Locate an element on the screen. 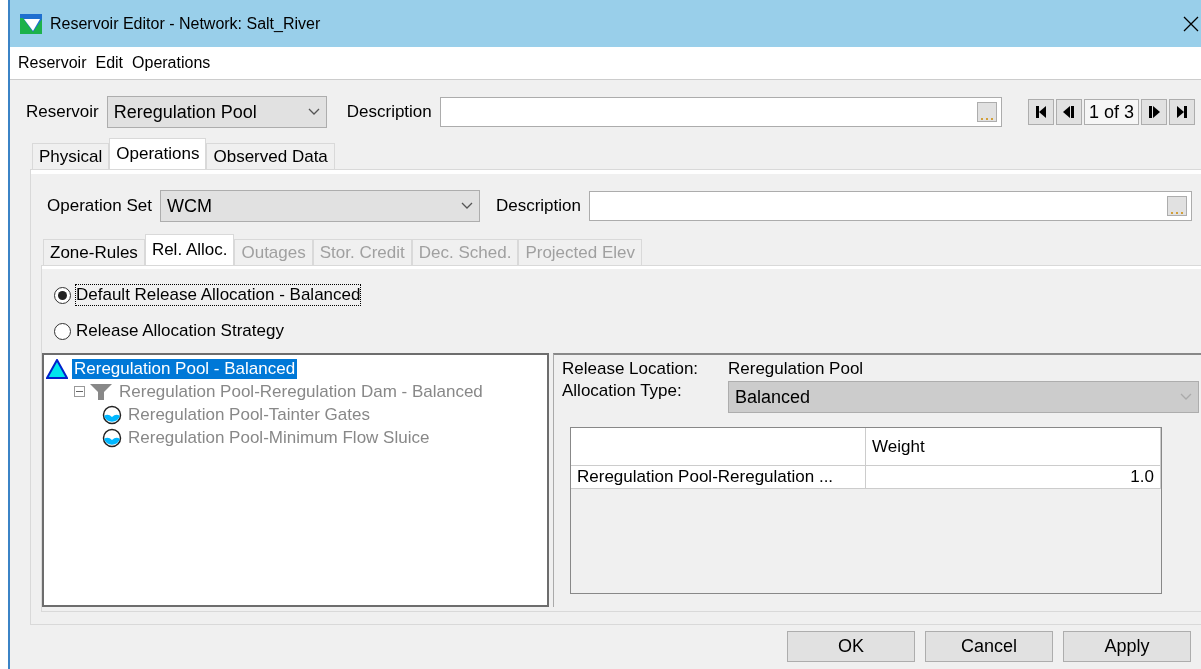  window-title: Reservoir Editor - Network: Salt_River is located at coordinates (186, 23).